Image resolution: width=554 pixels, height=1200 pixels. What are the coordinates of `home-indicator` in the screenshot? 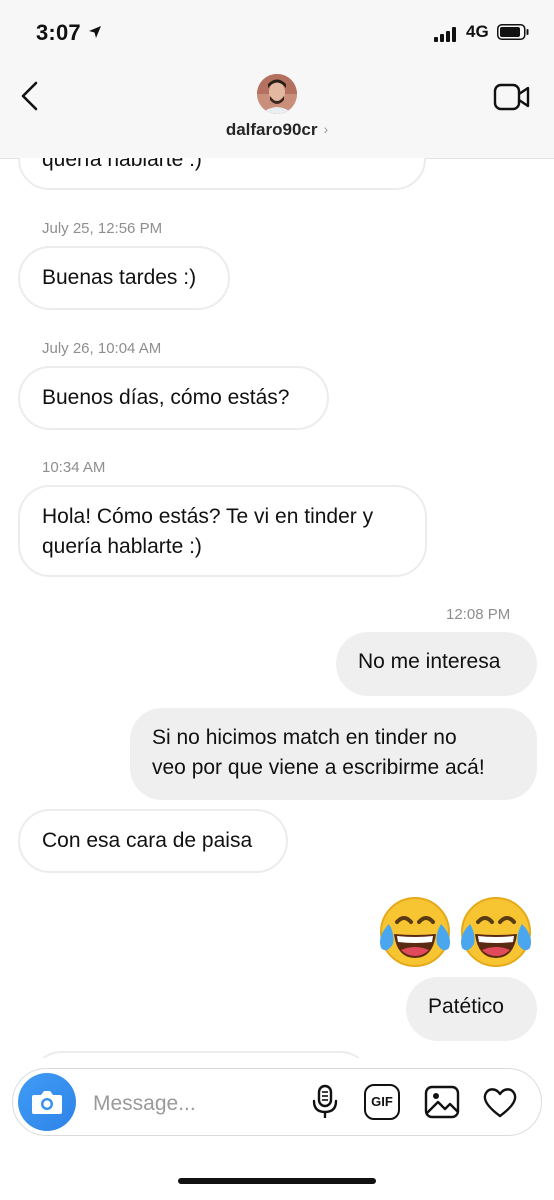 It's located at (277, 1181).